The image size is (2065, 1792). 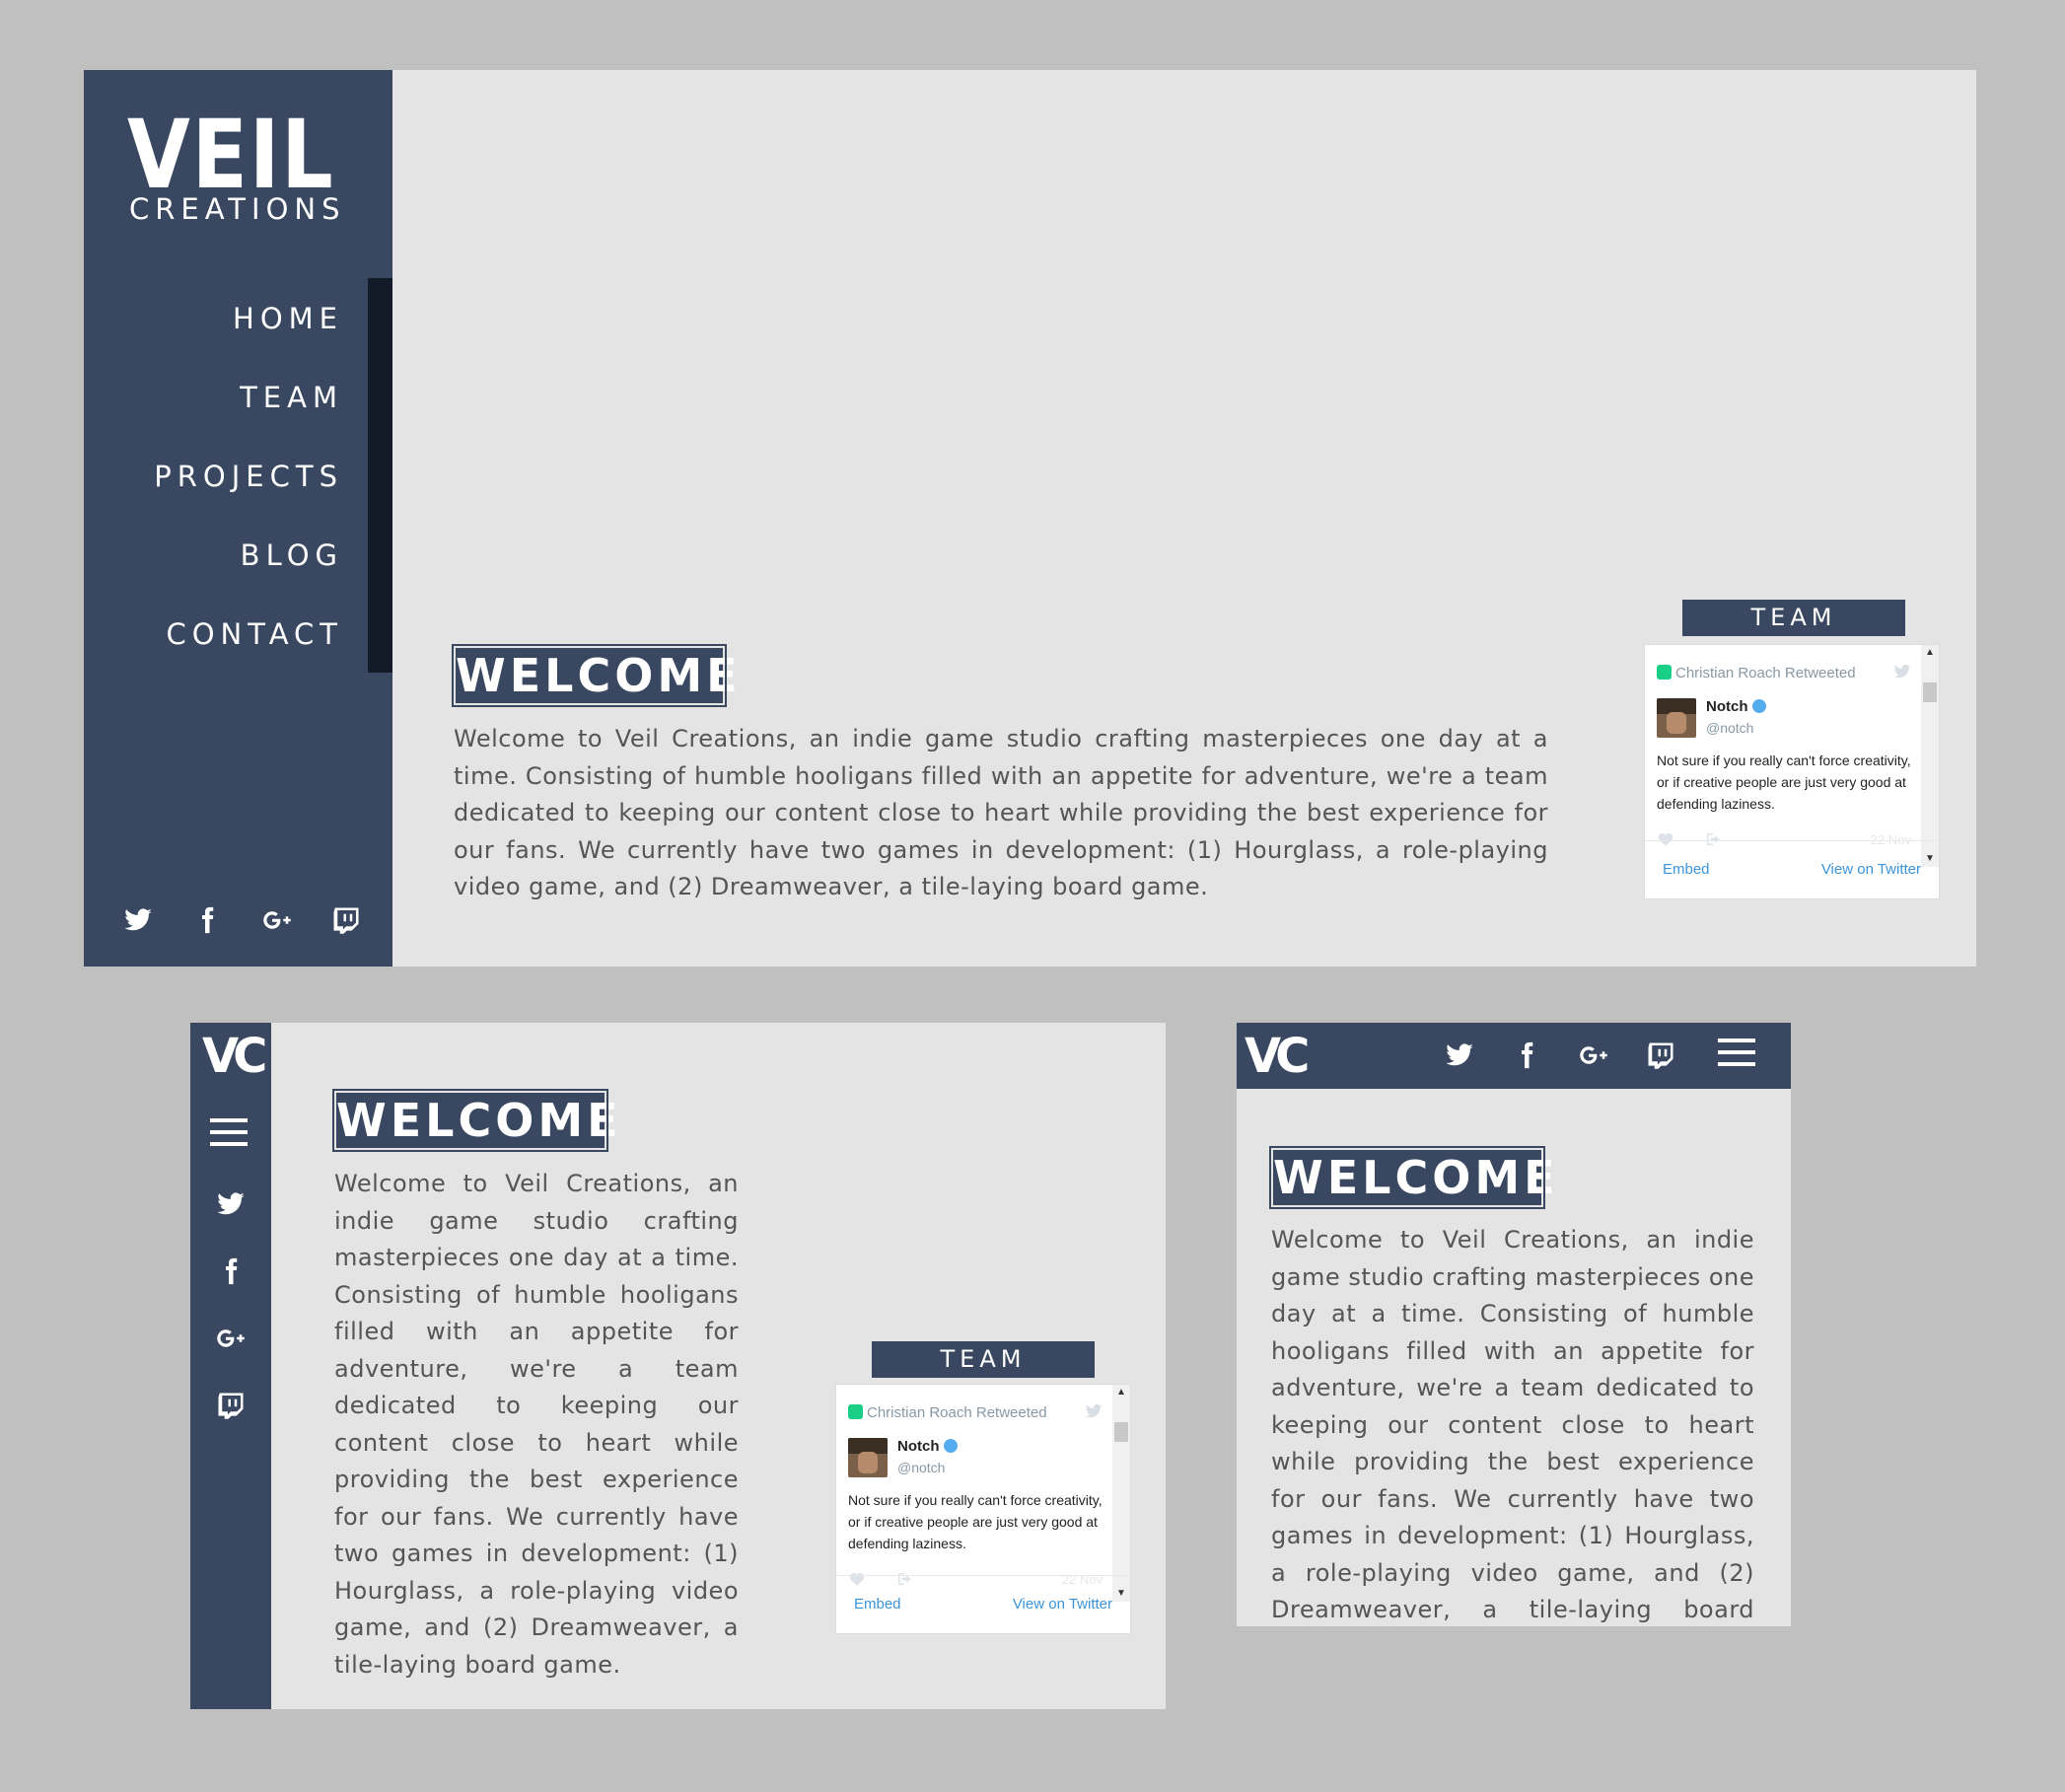 I want to click on nav-item-blog: BLOG, so click(x=248, y=555).